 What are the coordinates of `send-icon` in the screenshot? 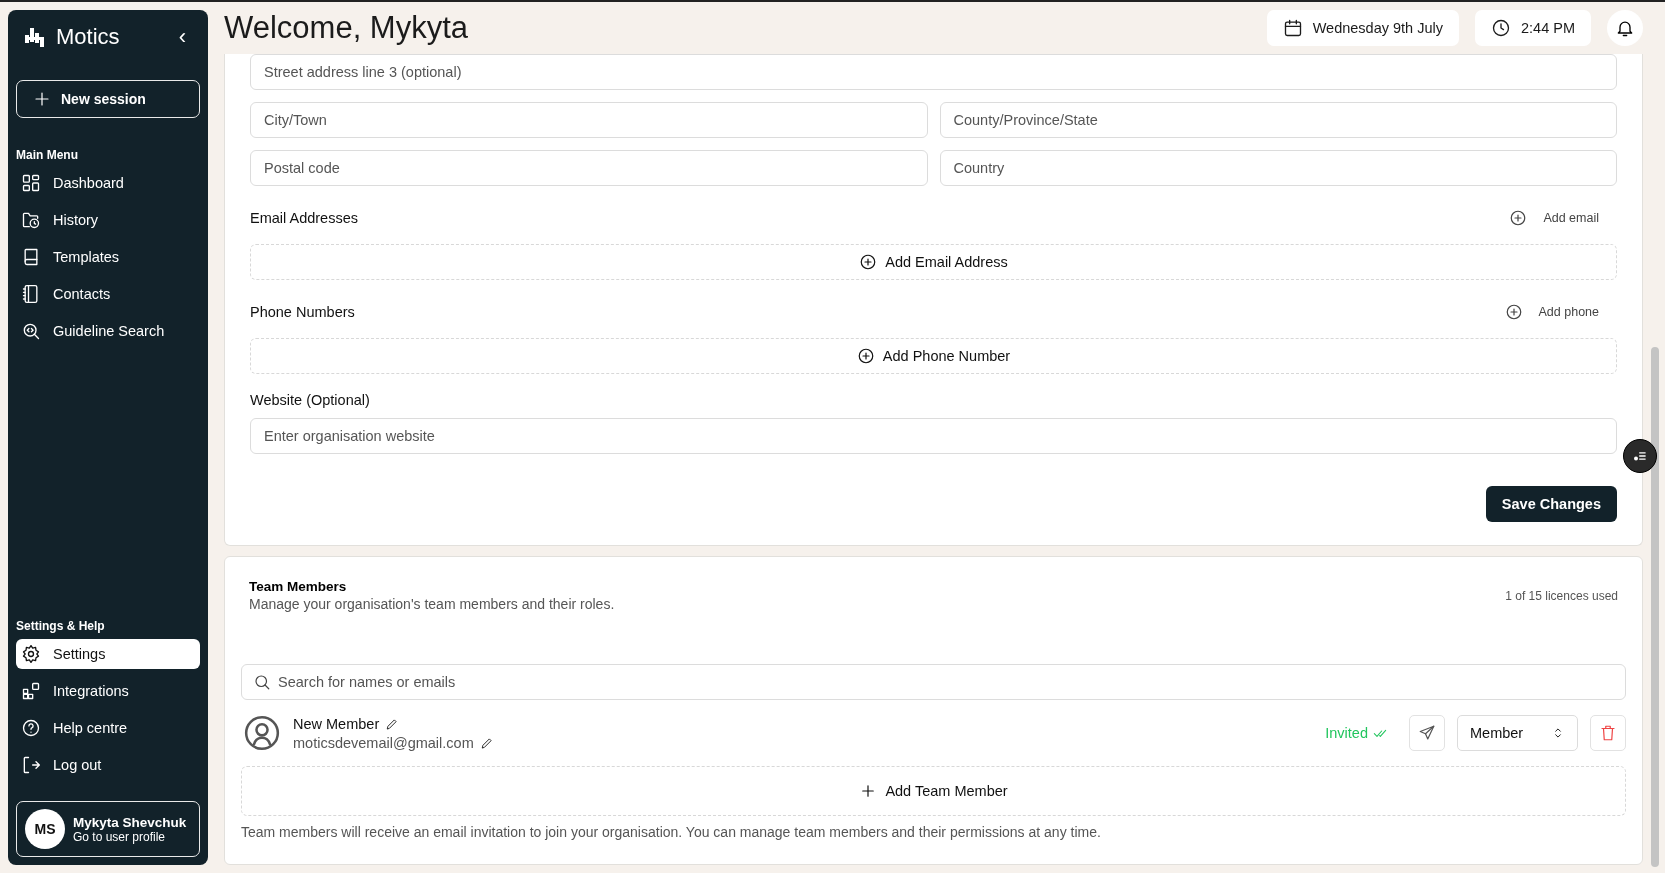 It's located at (1427, 733).